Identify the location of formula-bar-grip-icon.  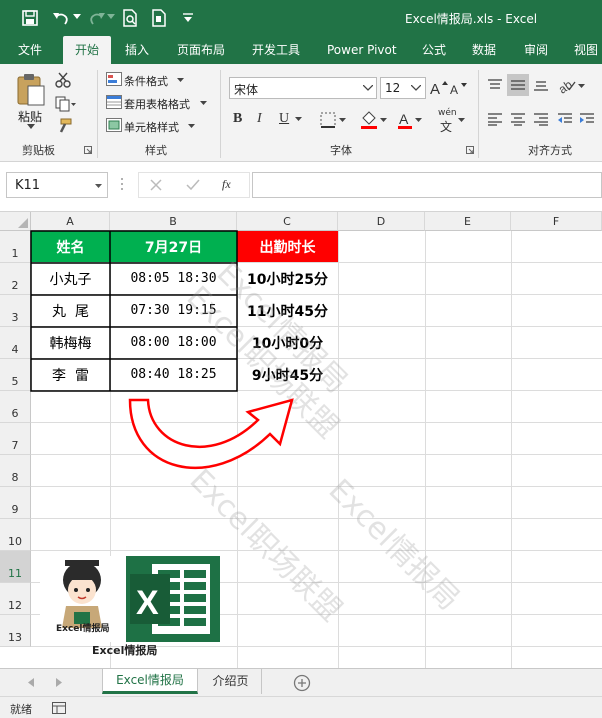
(122, 184).